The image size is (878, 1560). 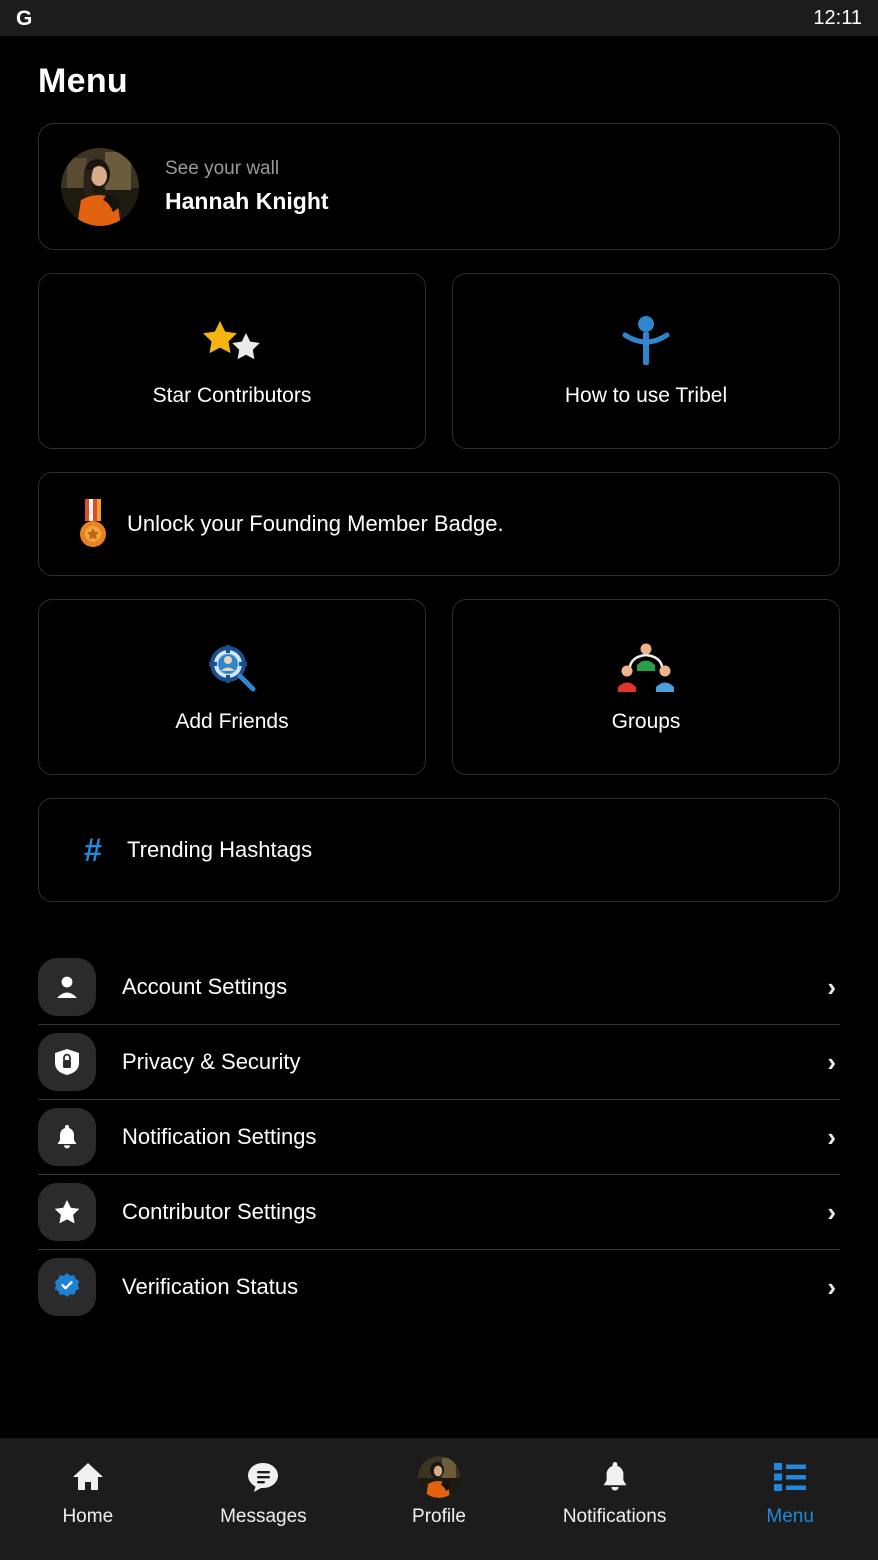 I want to click on setting-label: Privacy & Security, so click(x=211, y=1061).